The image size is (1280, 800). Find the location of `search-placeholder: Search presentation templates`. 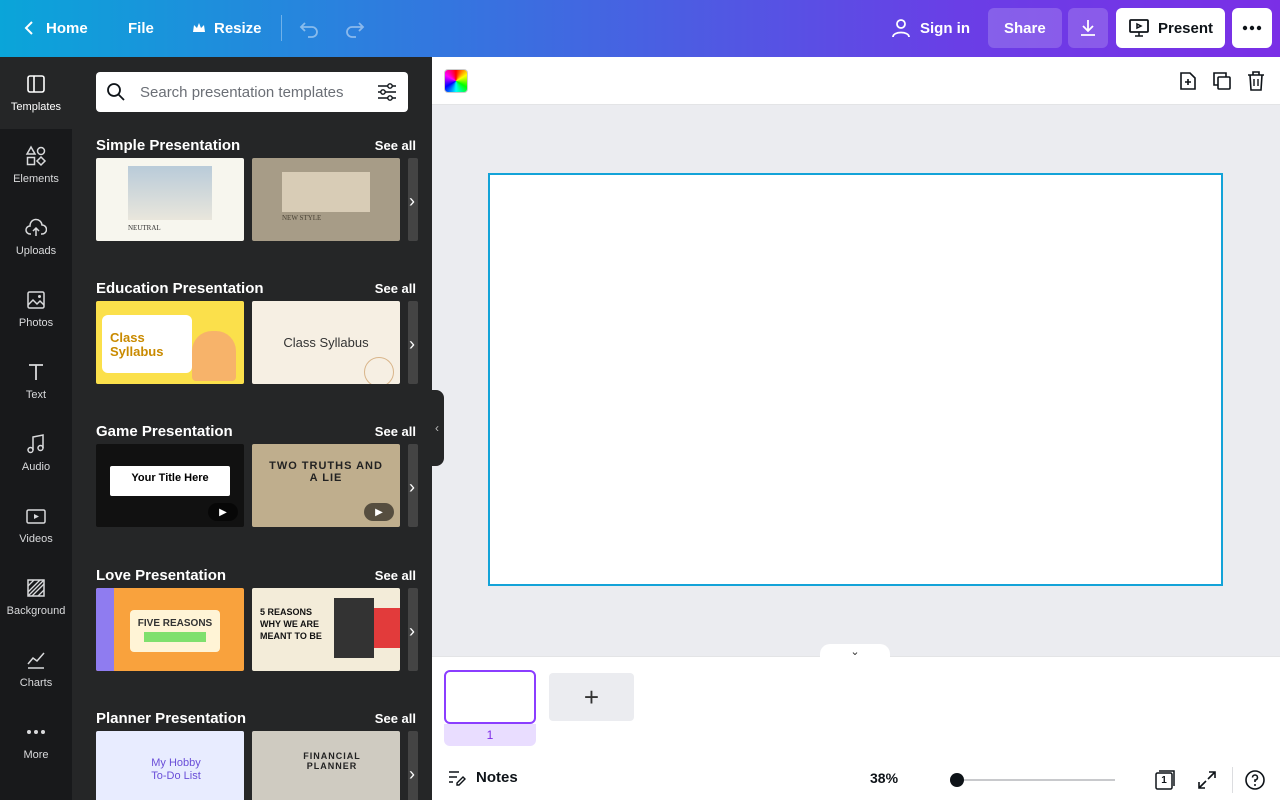

search-placeholder: Search presentation templates is located at coordinates (242, 92).